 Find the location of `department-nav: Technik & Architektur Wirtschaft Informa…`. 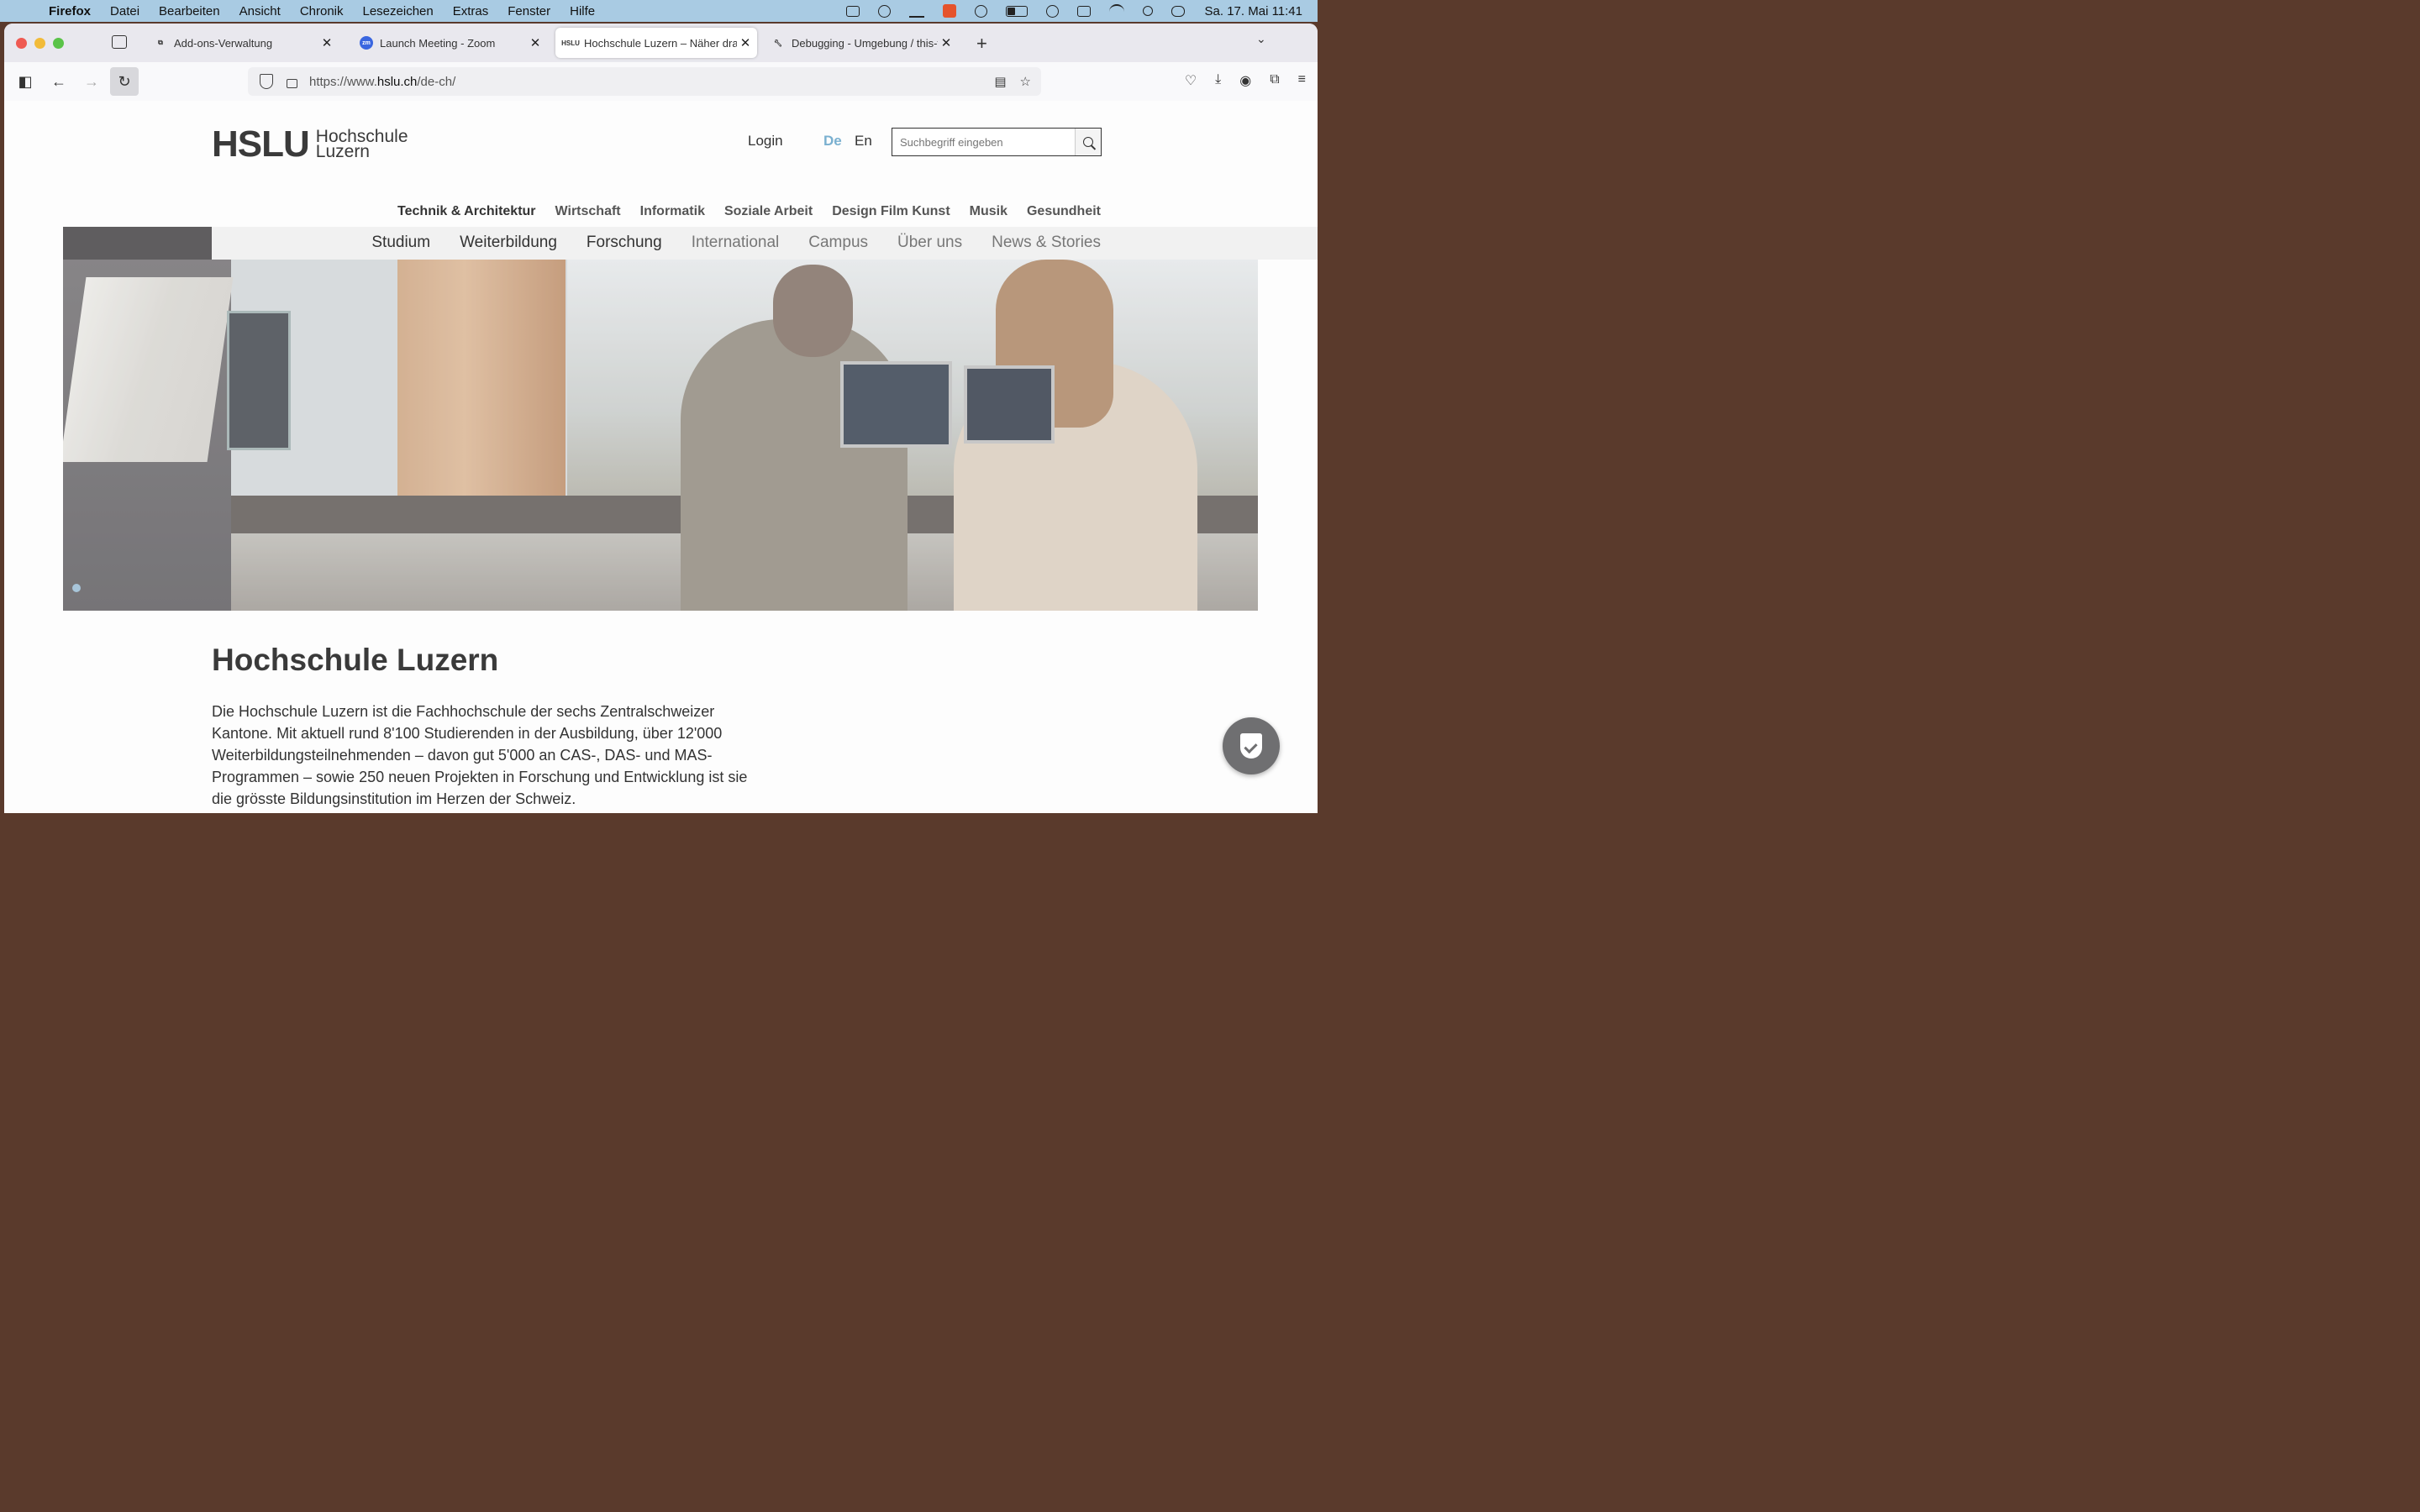

department-nav: Technik & Architektur Wirtschaft Informa… is located at coordinates (749, 211).